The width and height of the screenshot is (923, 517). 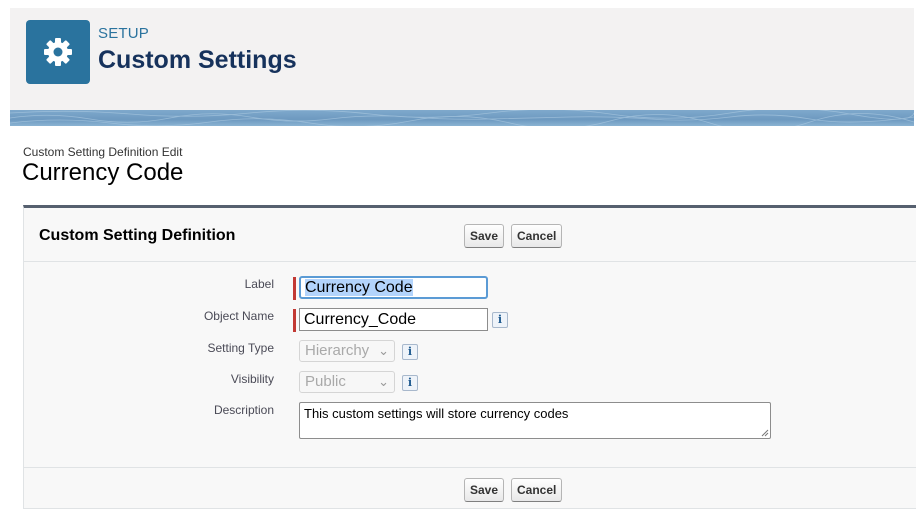 What do you see at coordinates (347, 382) in the screenshot?
I see `visibility-select: Public ⌄` at bounding box center [347, 382].